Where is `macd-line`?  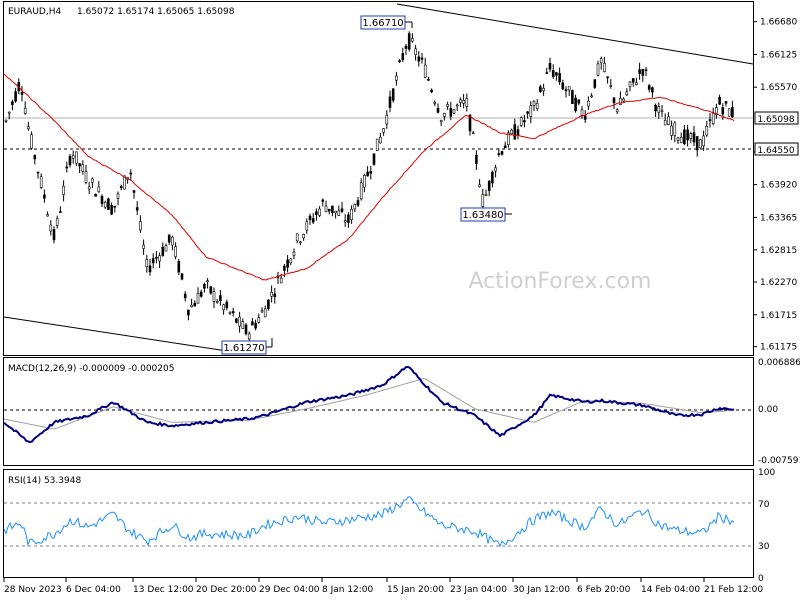
macd-line is located at coordinates (369, 404).